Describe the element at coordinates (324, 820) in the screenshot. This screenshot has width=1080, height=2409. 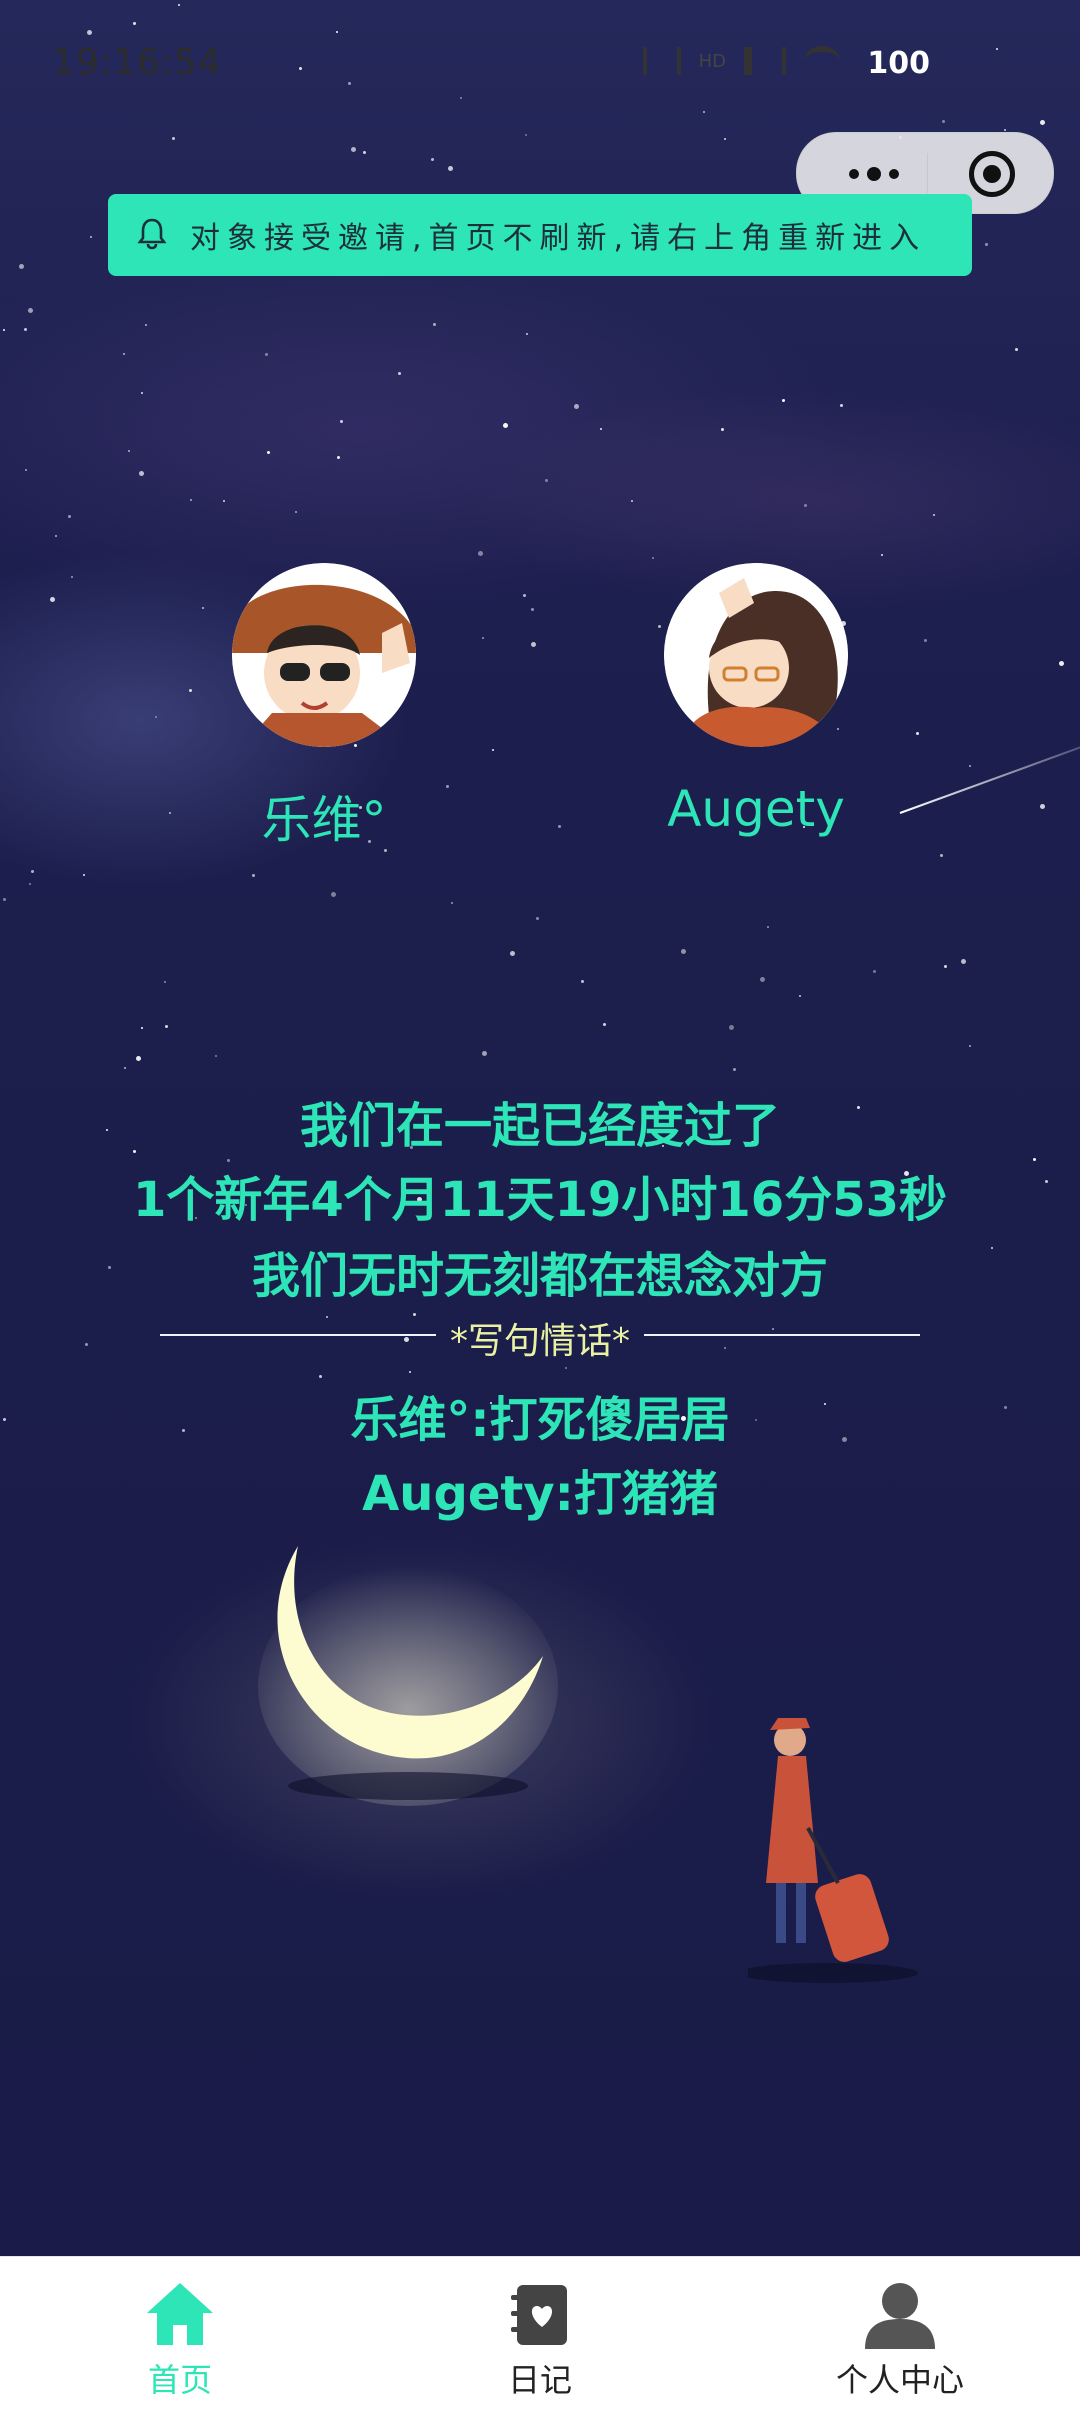
I see `left-partner-name: 乐维°` at that location.